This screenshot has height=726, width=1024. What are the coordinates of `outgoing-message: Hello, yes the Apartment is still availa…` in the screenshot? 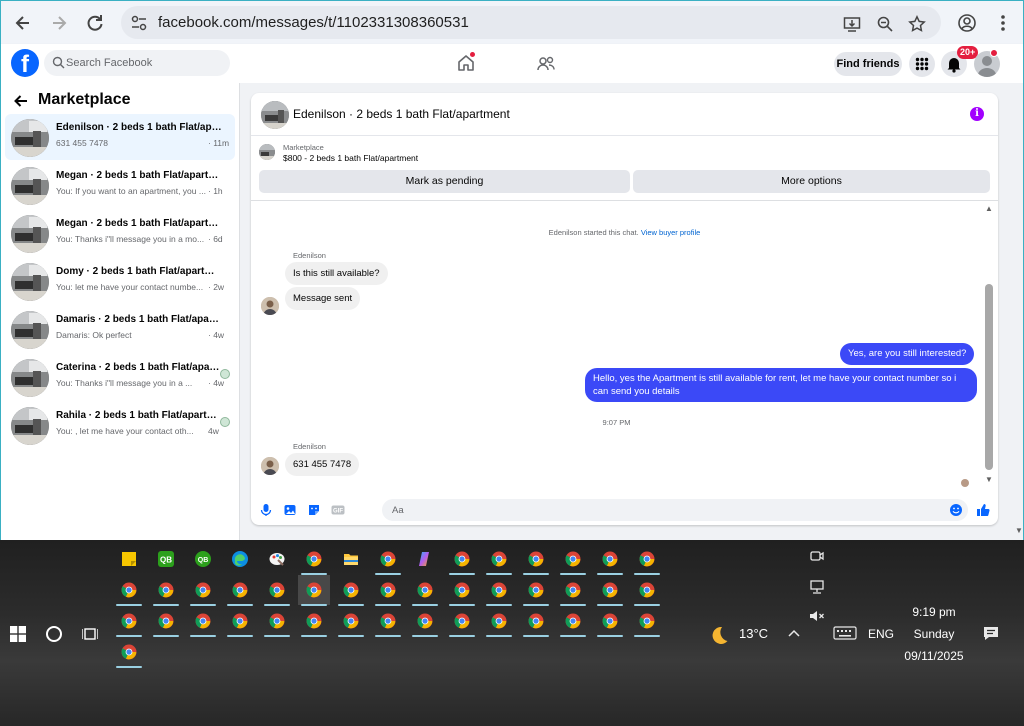 It's located at (781, 385).